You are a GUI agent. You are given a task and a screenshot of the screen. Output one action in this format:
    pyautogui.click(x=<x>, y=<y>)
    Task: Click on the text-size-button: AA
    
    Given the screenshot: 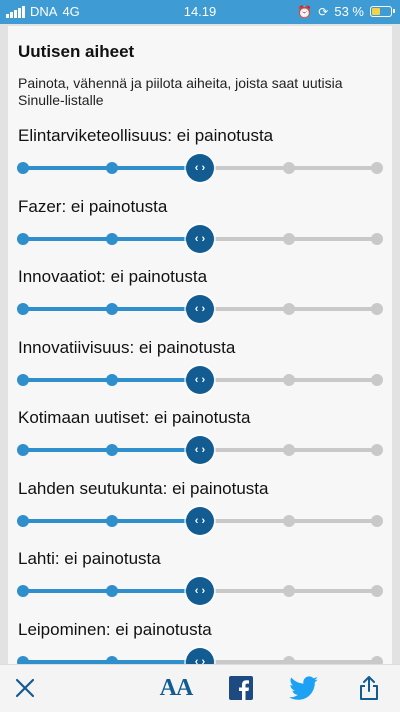 What is the action you would take?
    pyautogui.click(x=176, y=688)
    